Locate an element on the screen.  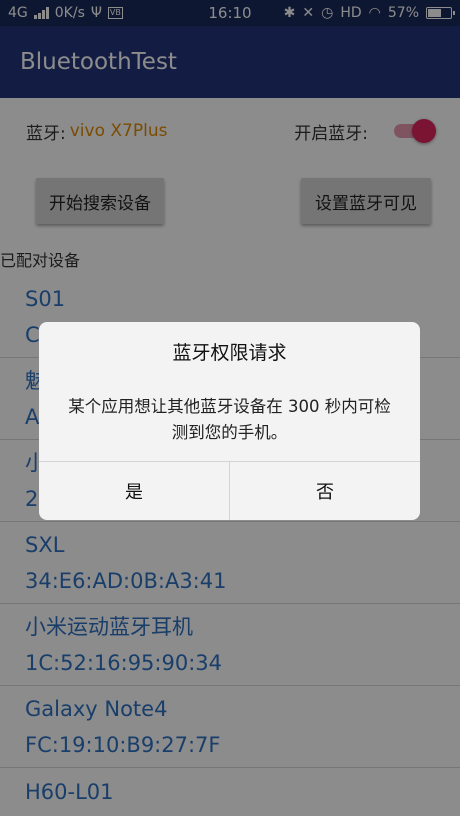
dialog-message: 某个应用想让其他蓝牙设备在 300 秒内可检测到您的手机。 is located at coordinates (229, 419).